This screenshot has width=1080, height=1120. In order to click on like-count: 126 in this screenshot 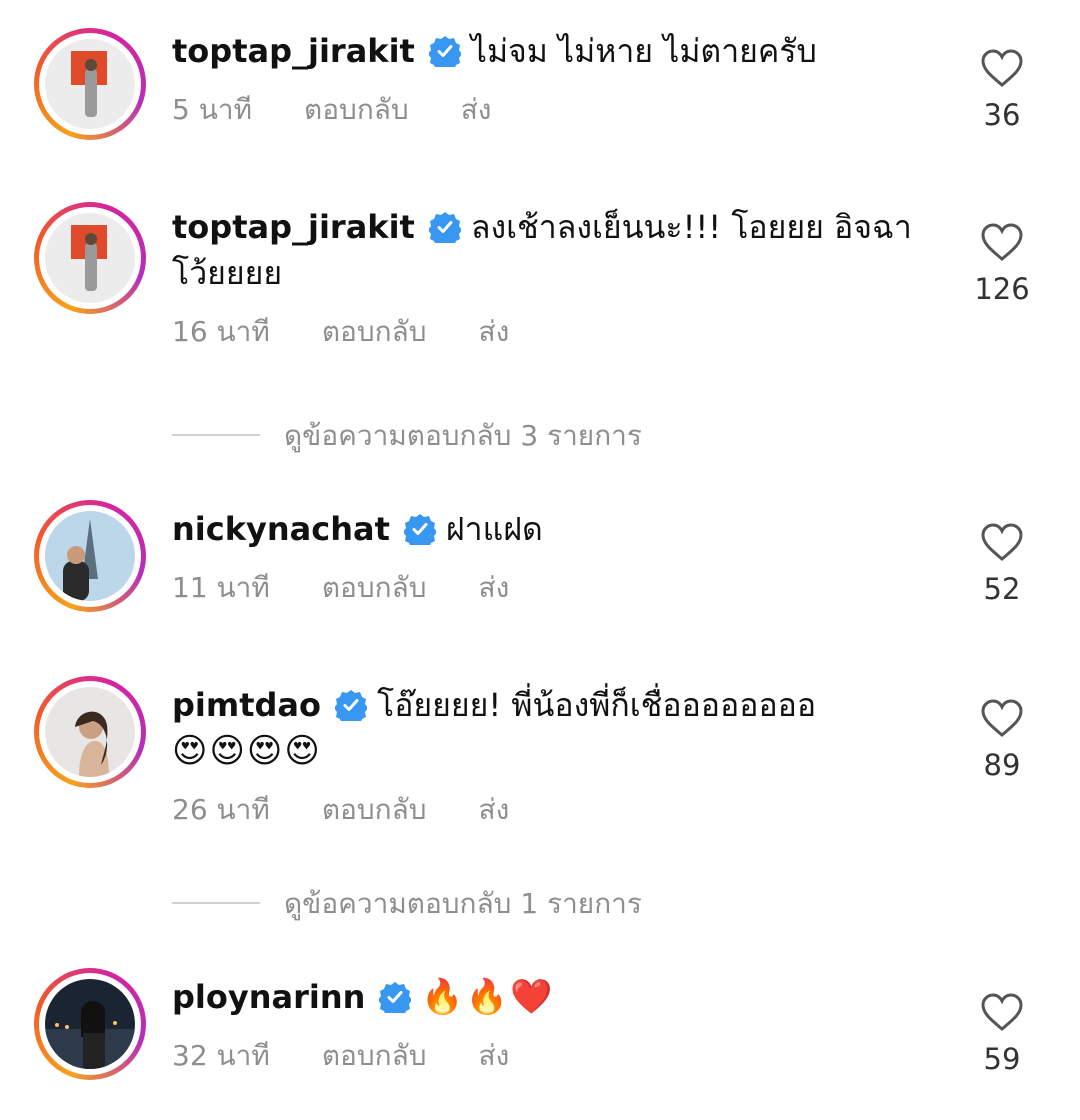, I will do `click(1002, 289)`.